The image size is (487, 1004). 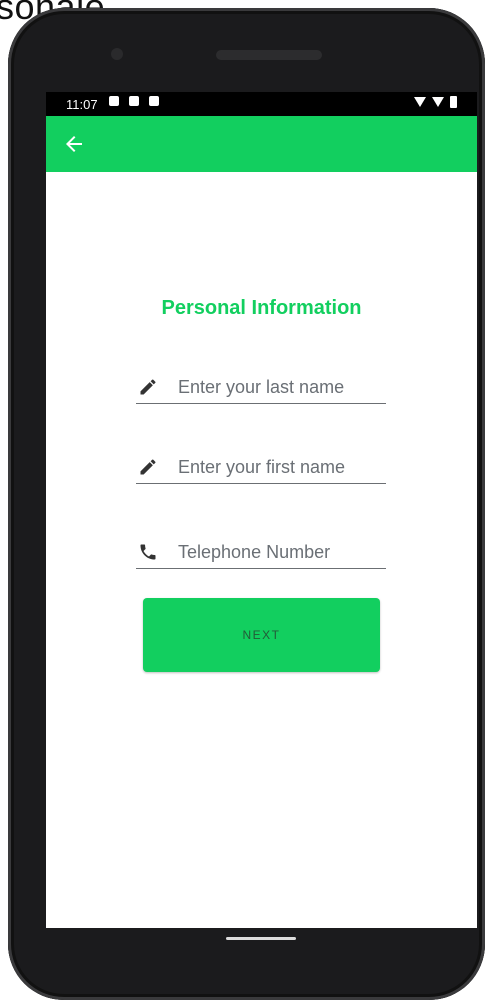 What do you see at coordinates (453, 102) in the screenshot?
I see `battery-icon` at bounding box center [453, 102].